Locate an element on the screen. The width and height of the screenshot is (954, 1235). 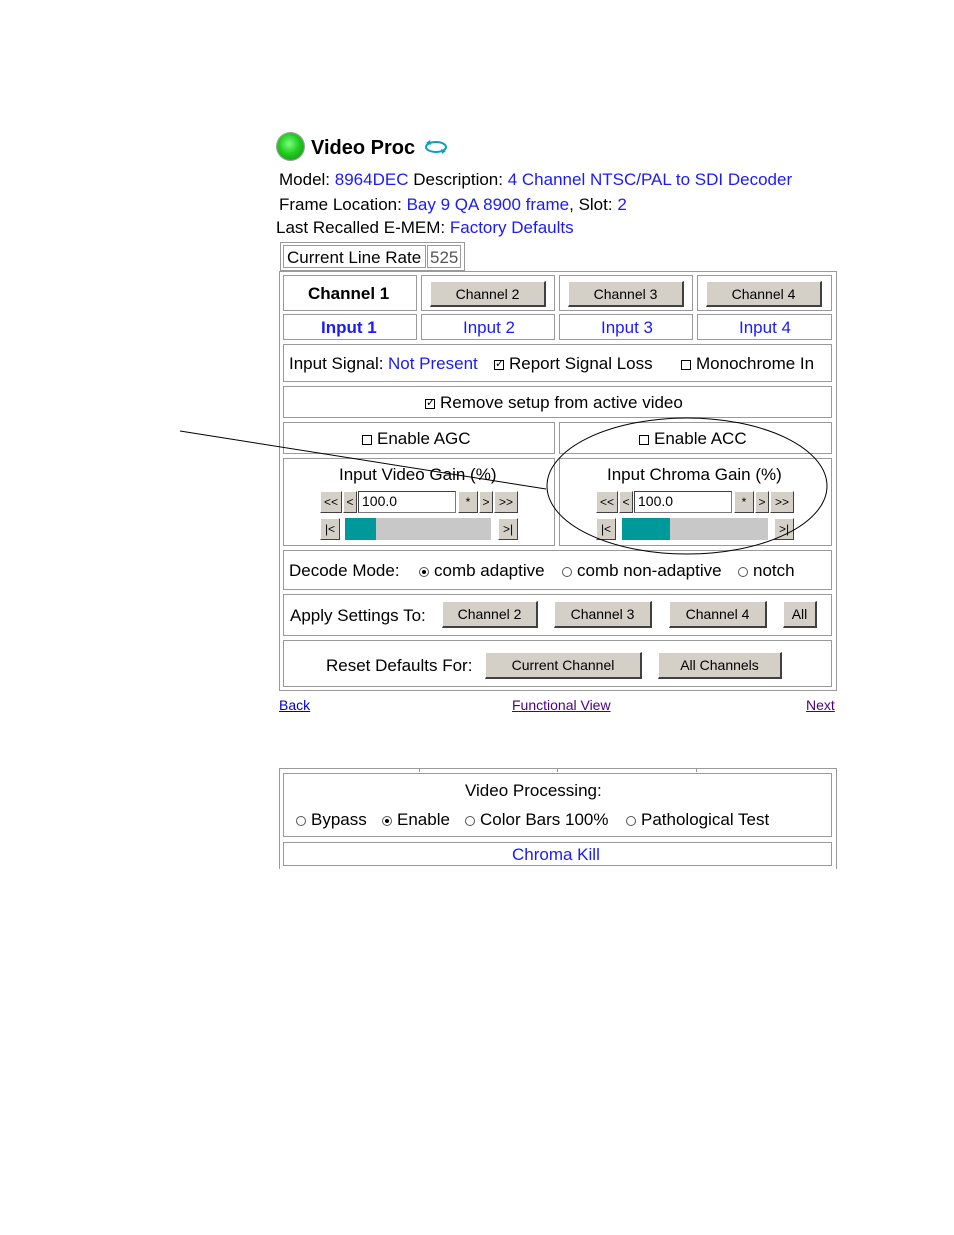
callout-line is located at coordinates (363, 460).